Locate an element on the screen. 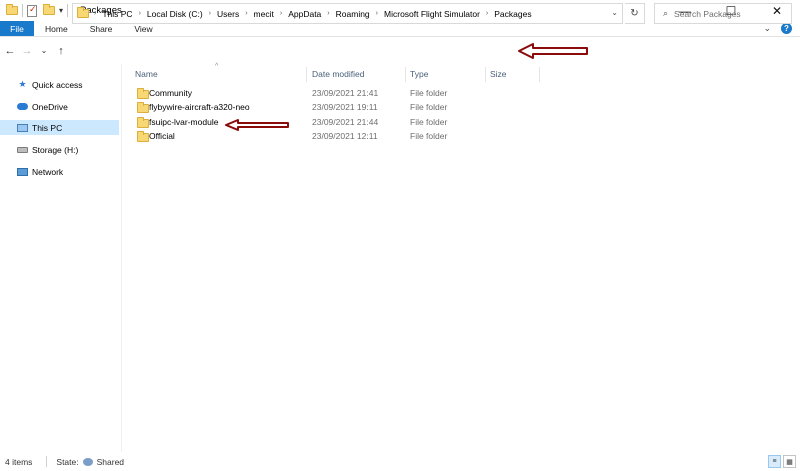  sidebar-item-this-pc: This PC is located at coordinates (59, 127).